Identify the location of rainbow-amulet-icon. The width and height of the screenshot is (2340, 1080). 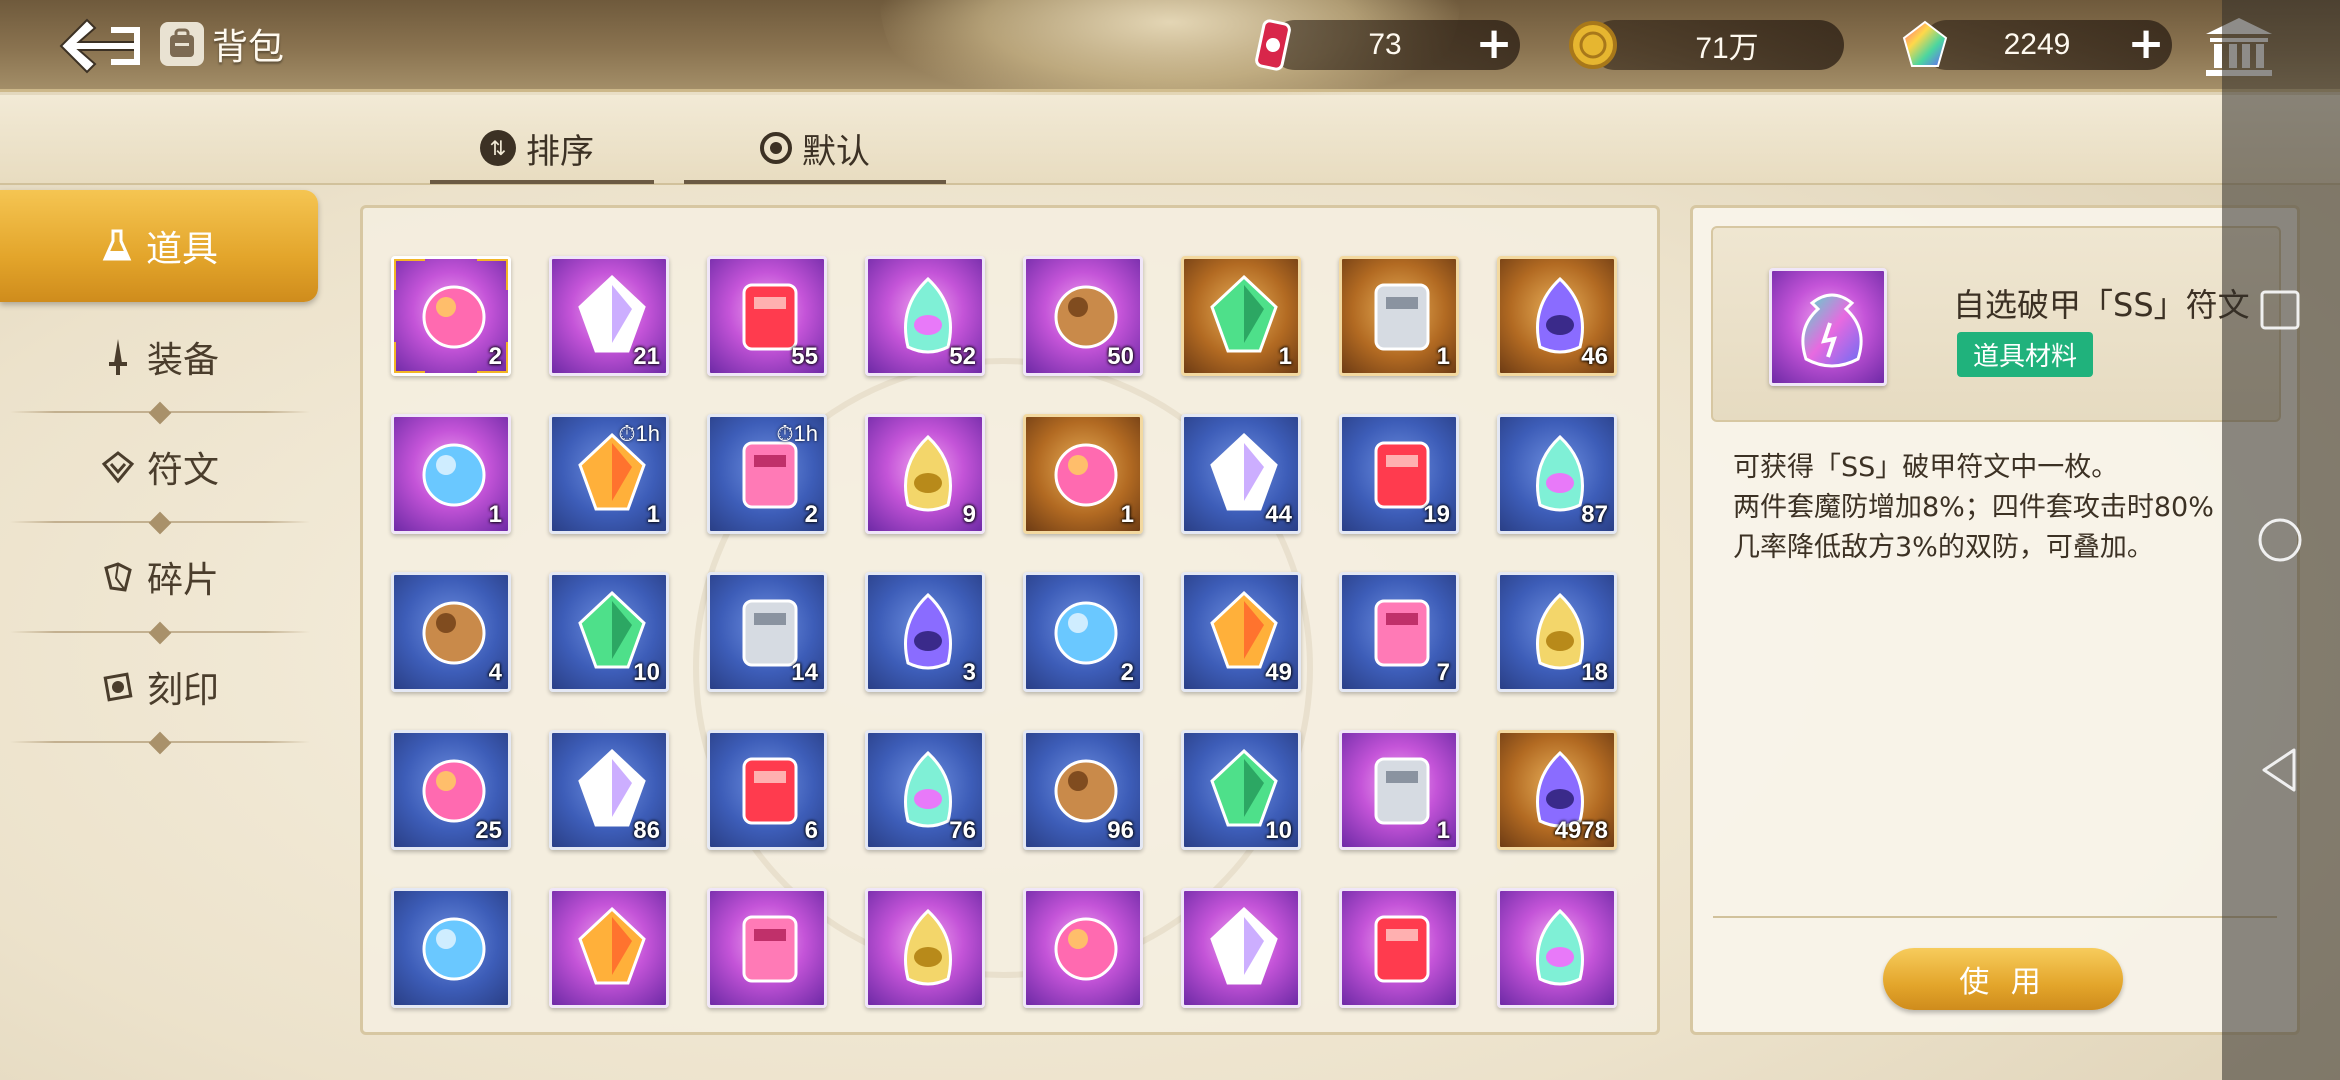
(1560, 947).